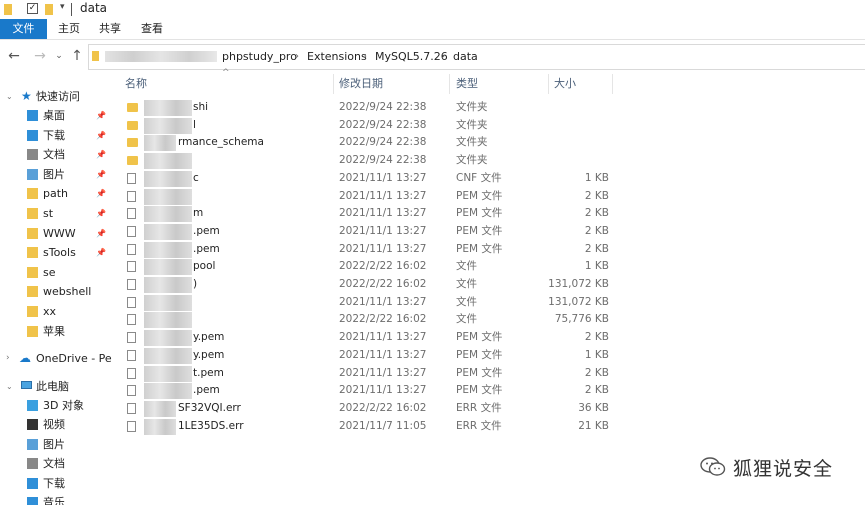  Describe the element at coordinates (56, 213) in the screenshot. I see `sidebar-item: st 📌` at that location.